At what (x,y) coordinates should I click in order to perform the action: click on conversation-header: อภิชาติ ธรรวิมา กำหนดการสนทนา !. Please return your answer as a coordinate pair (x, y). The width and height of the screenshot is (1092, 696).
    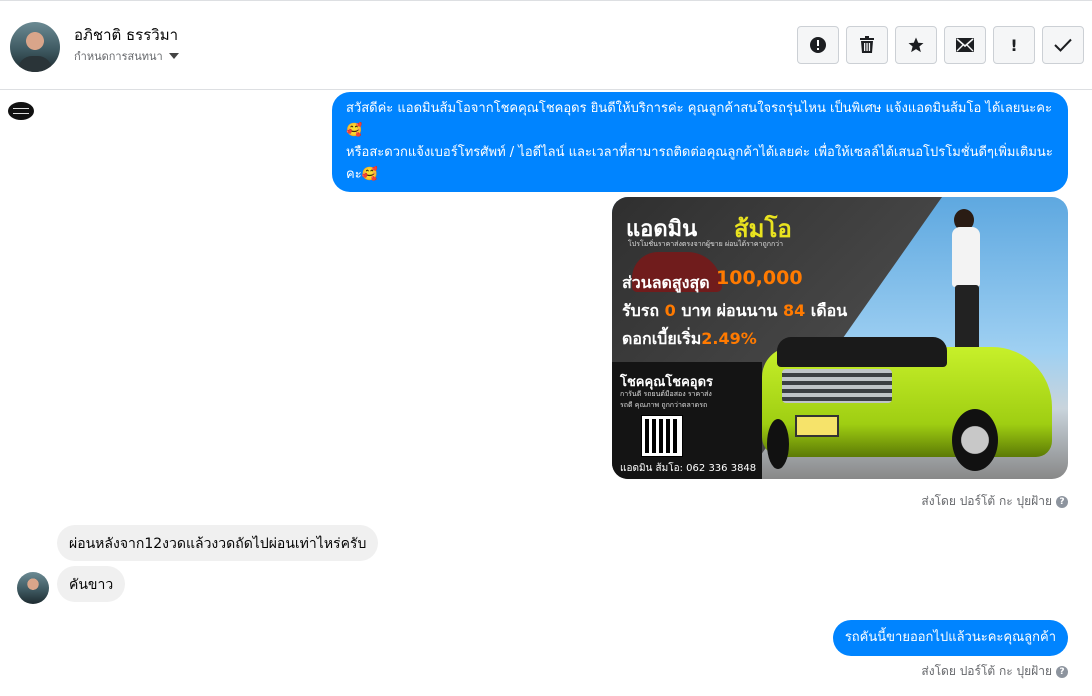
    Looking at the image, I should click on (546, 45).